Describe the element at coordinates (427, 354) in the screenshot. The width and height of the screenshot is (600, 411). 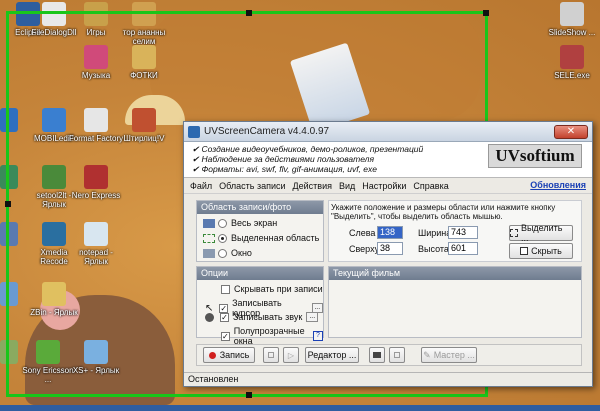
I see `wizard-icon: ✎` at that location.